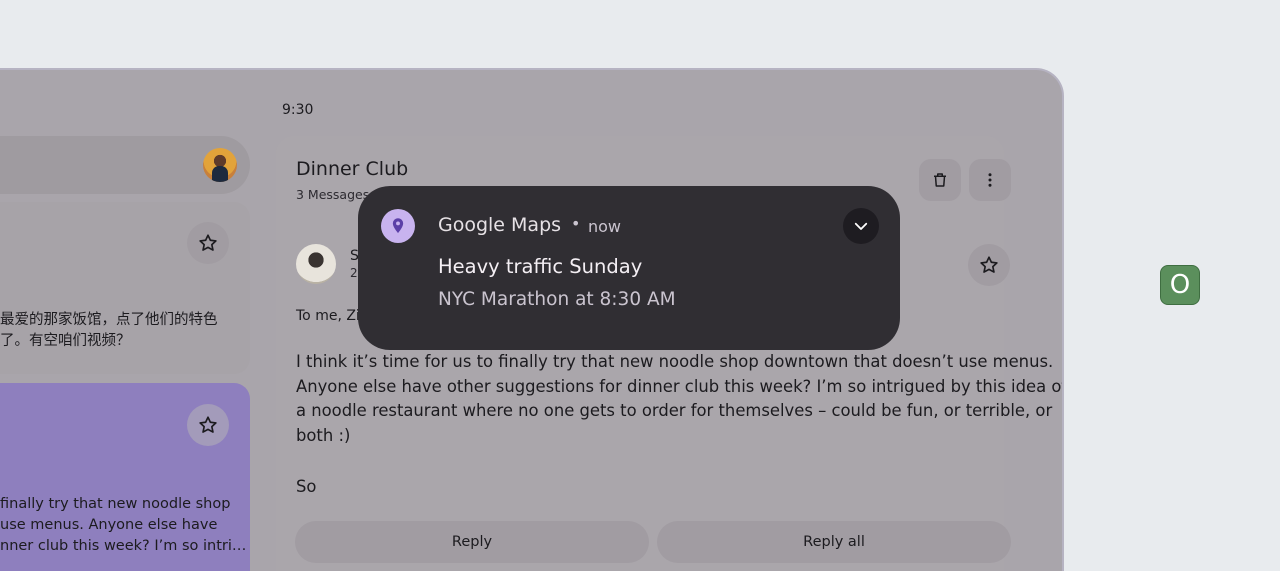  What do you see at coordinates (398, 226) in the screenshot?
I see `location-pin-icon` at bounding box center [398, 226].